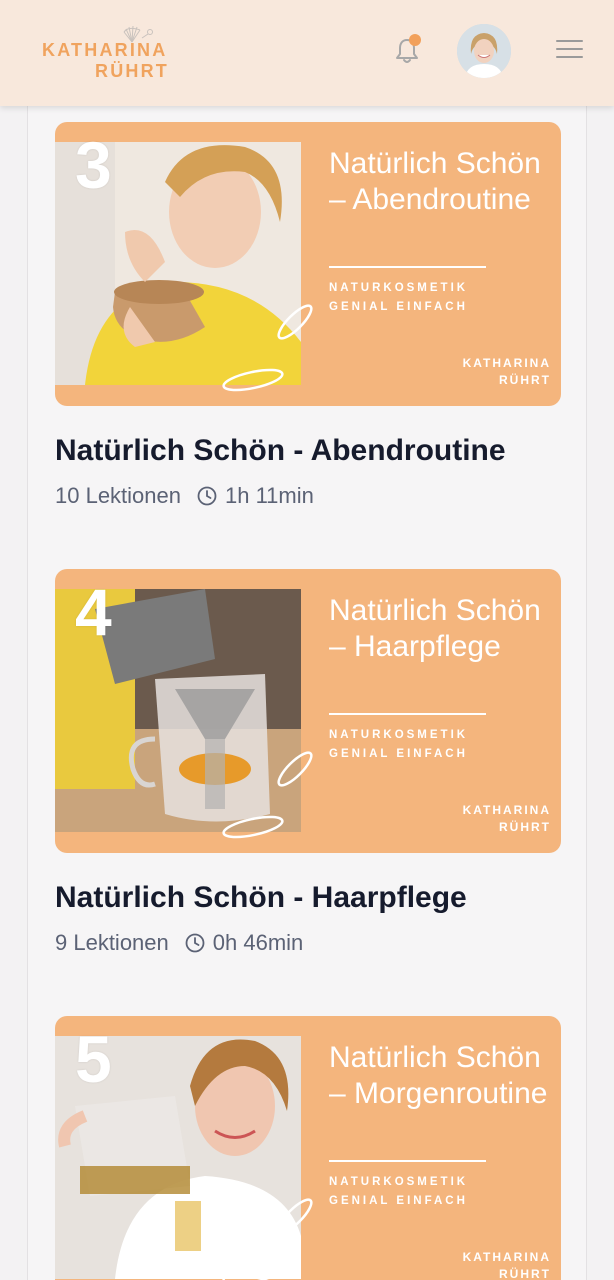 This screenshot has height=1280, width=614. Describe the element at coordinates (484, 51) in the screenshot. I see `avatar` at that location.